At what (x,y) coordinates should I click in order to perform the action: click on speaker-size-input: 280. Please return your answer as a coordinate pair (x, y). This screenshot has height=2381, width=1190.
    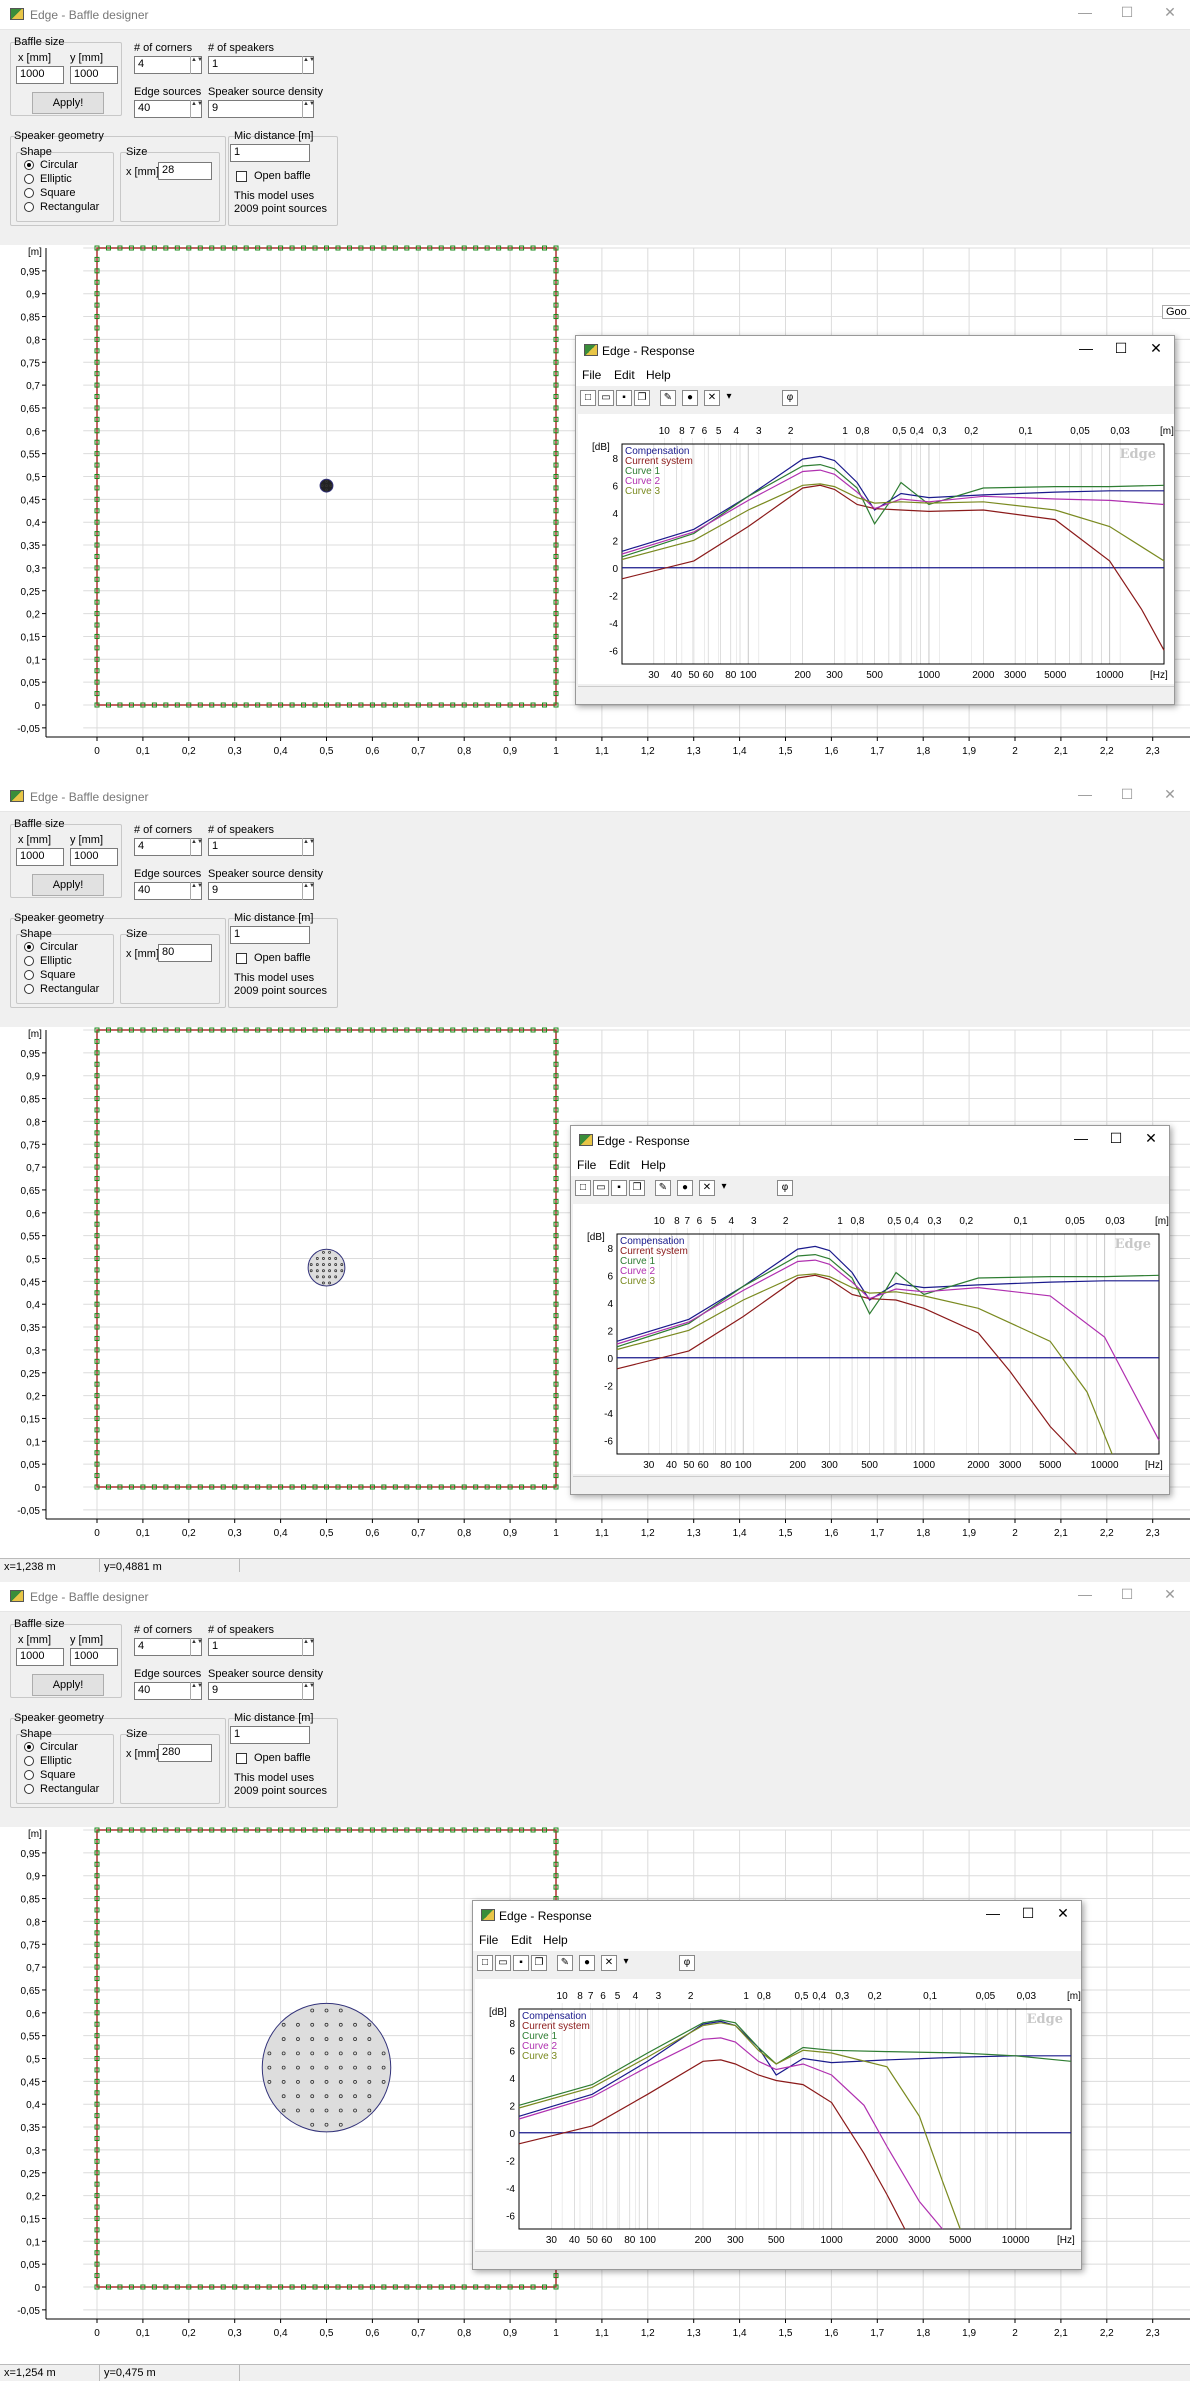
    Looking at the image, I should click on (185, 1753).